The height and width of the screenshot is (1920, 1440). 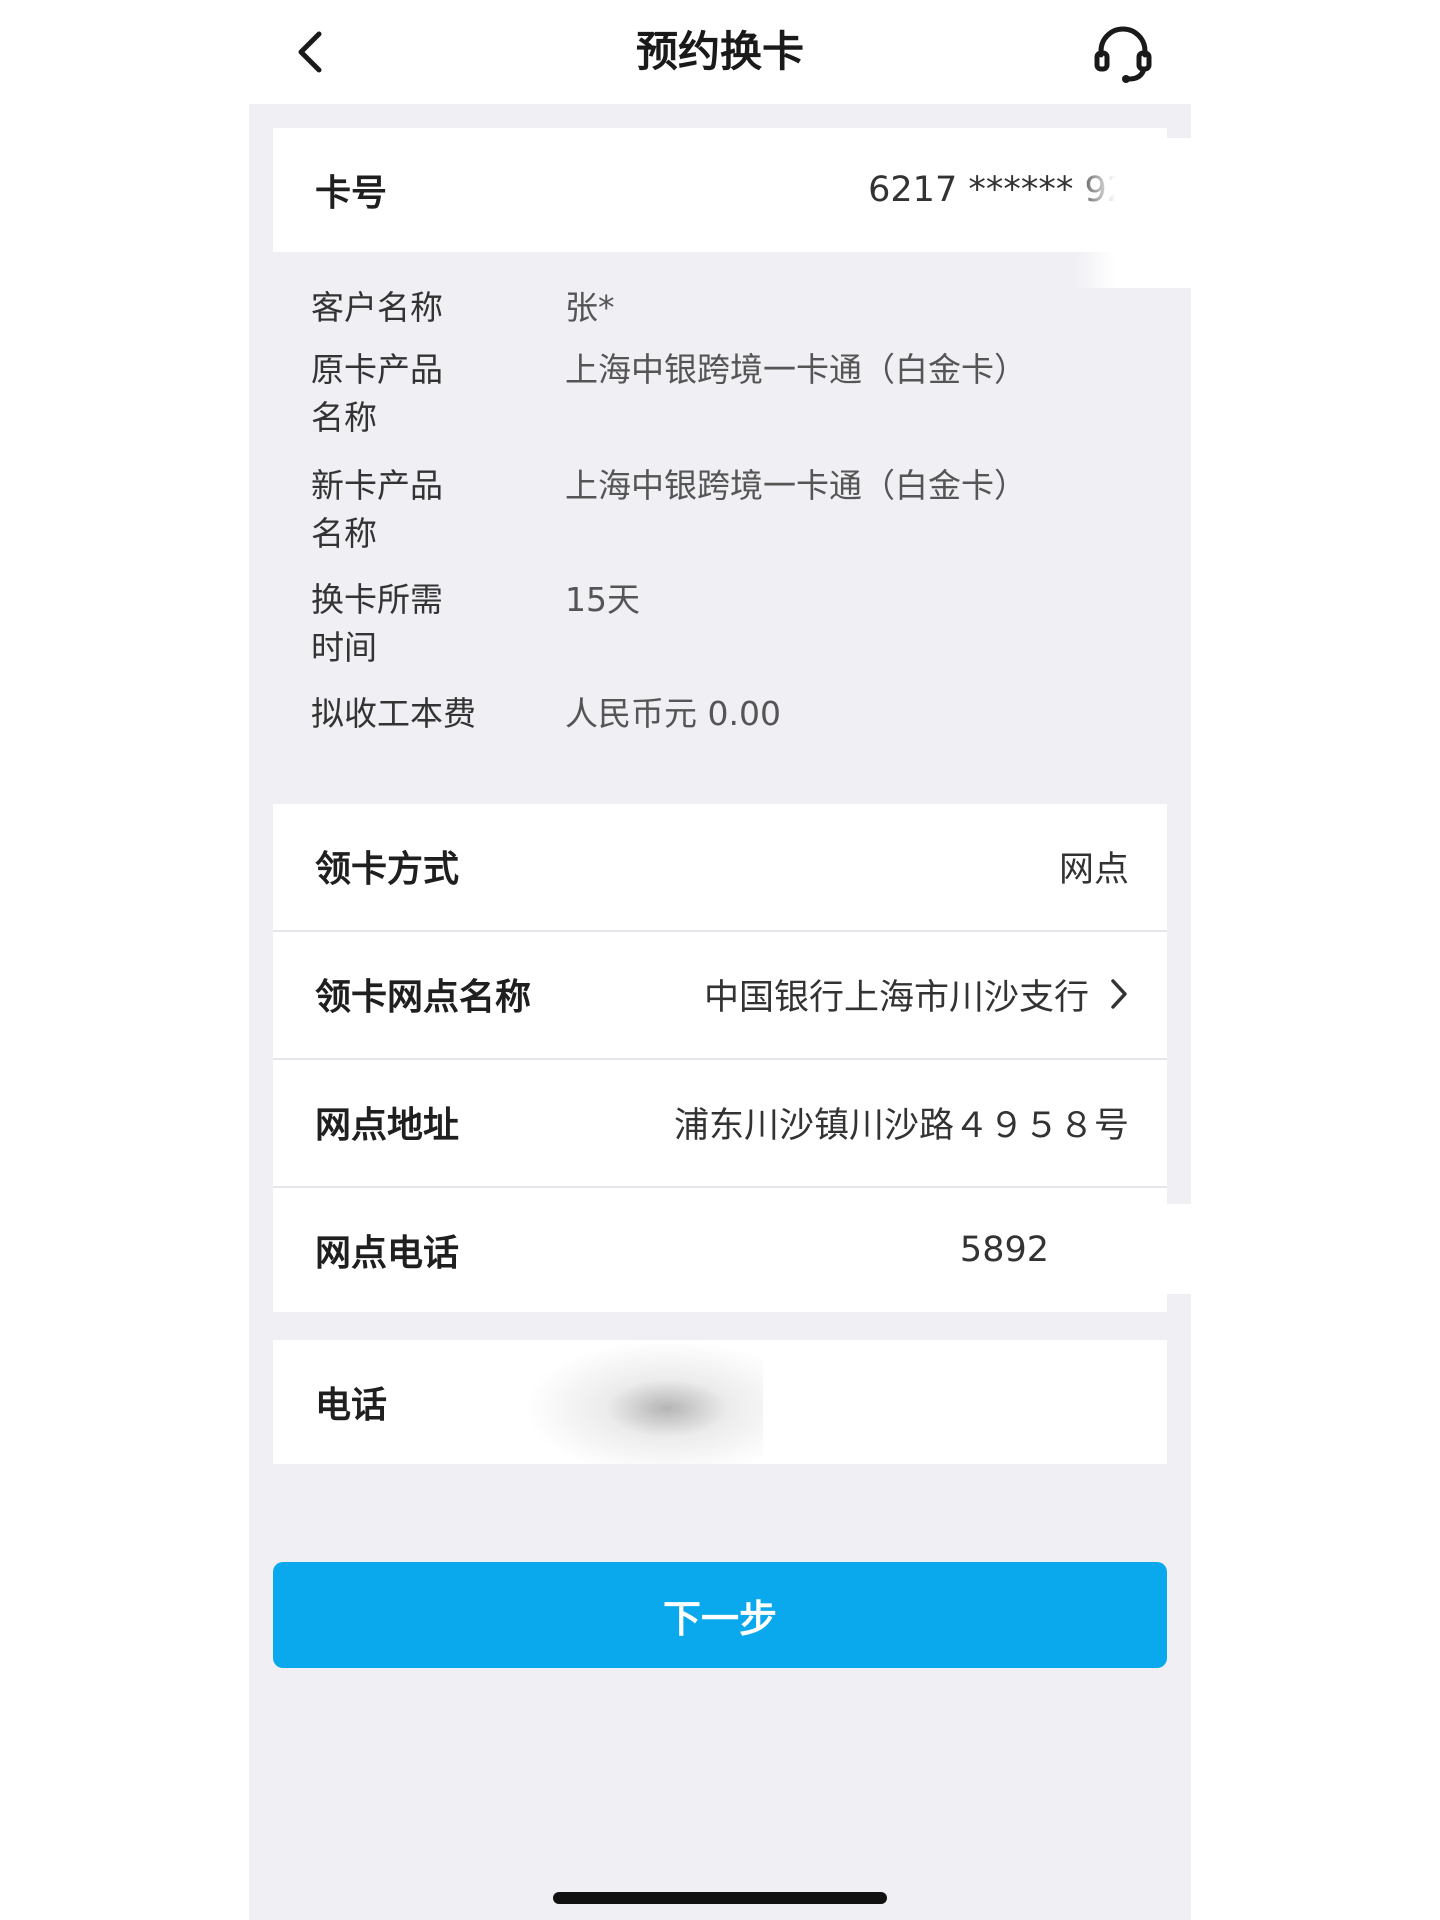 I want to click on pickup-branch-value: 中国银行上海市川沙支行, so click(x=916, y=994).